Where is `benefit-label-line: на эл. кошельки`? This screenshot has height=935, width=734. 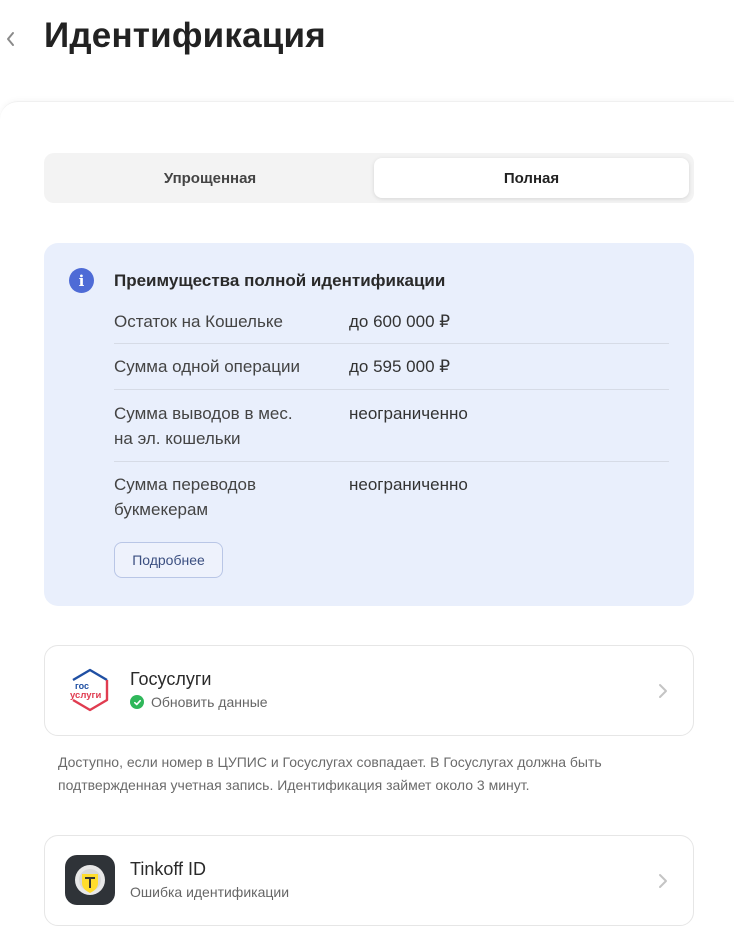
benefit-label-line: на эл. кошельки is located at coordinates (177, 438).